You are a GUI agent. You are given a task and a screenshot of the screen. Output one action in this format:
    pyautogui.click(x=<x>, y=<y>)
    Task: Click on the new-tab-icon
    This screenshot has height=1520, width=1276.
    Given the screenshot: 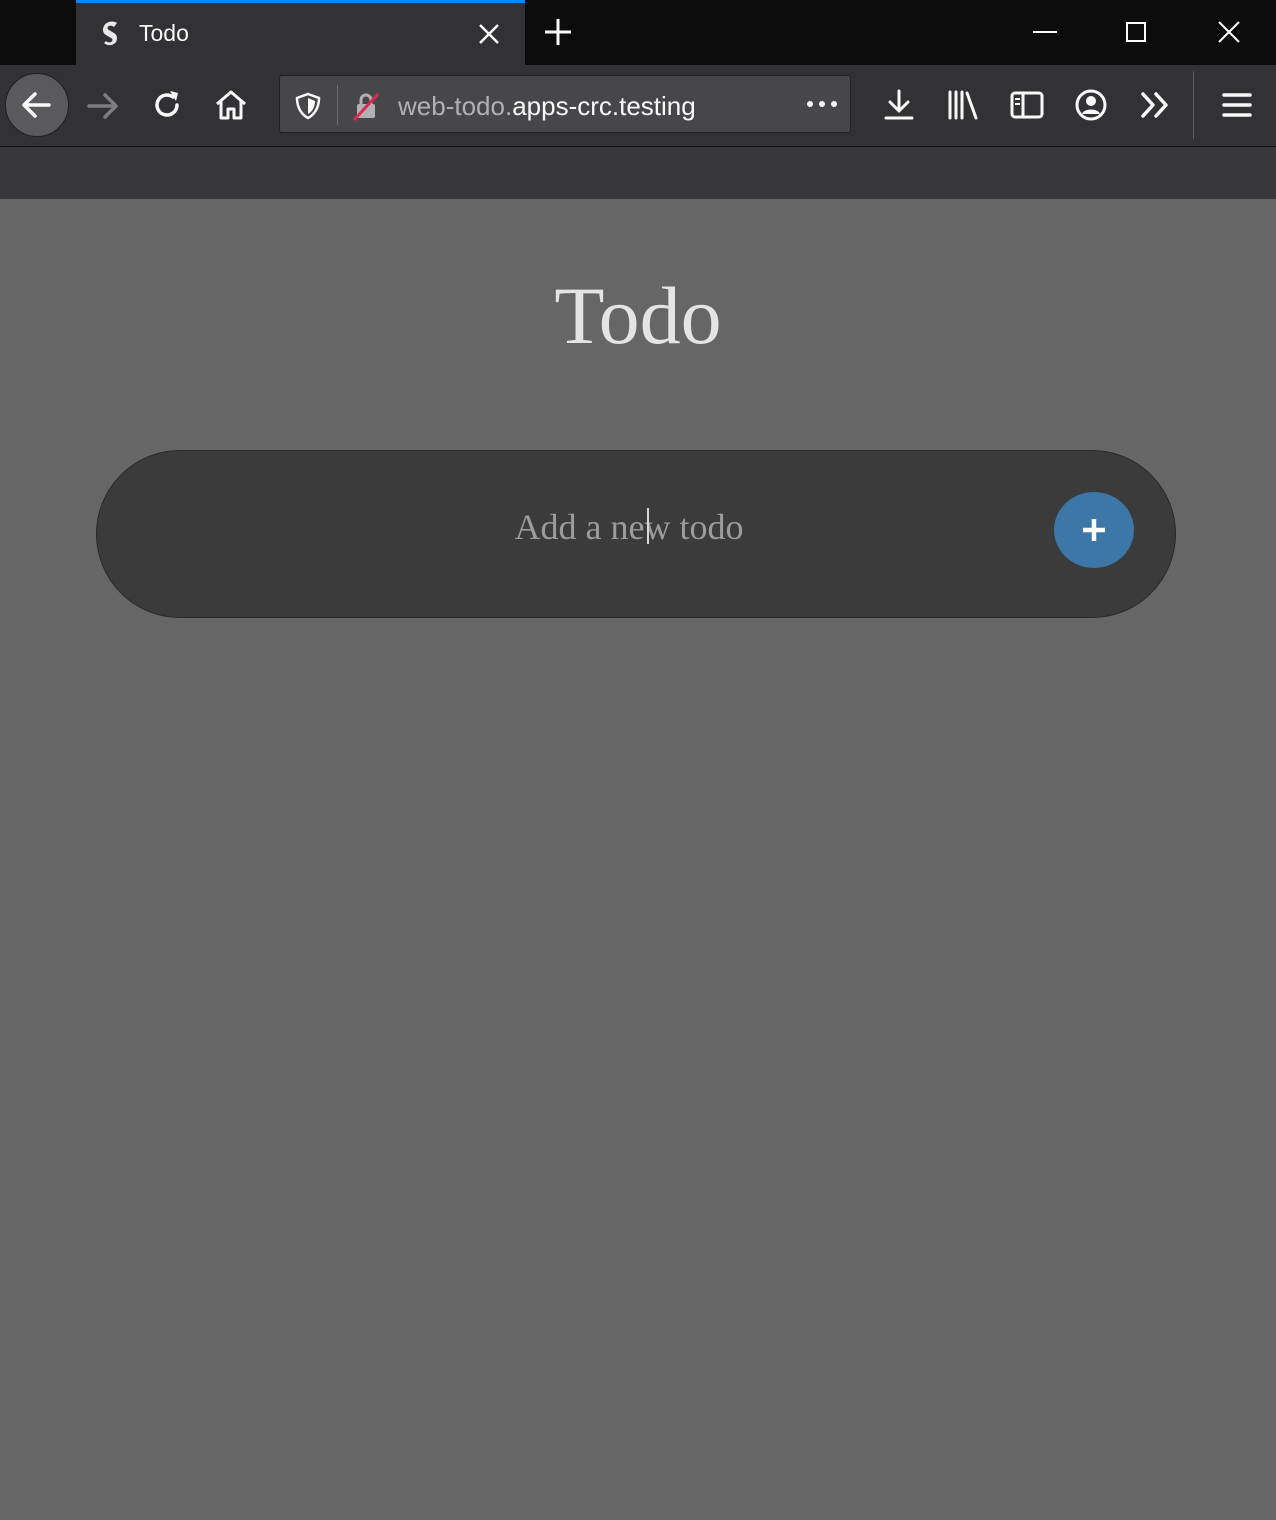 What is the action you would take?
    pyautogui.click(x=558, y=32)
    